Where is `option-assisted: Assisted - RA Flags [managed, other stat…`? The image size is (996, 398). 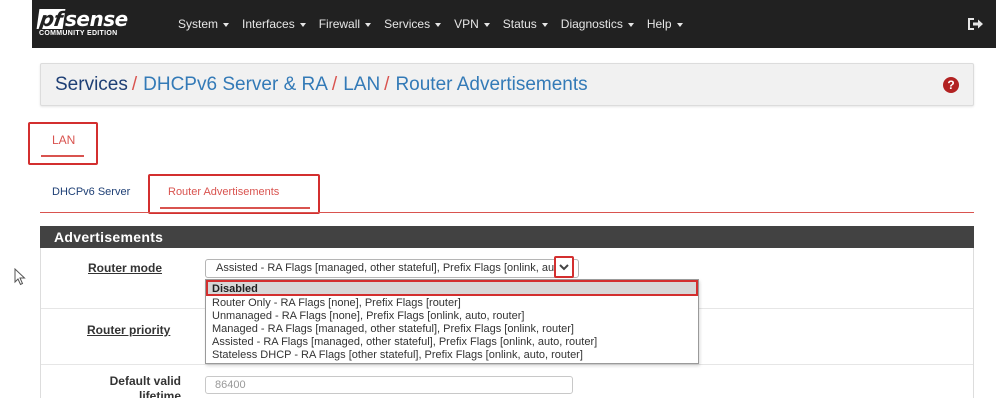
option-assisted: Assisted - RA Flags [managed, other stat… is located at coordinates (404, 342).